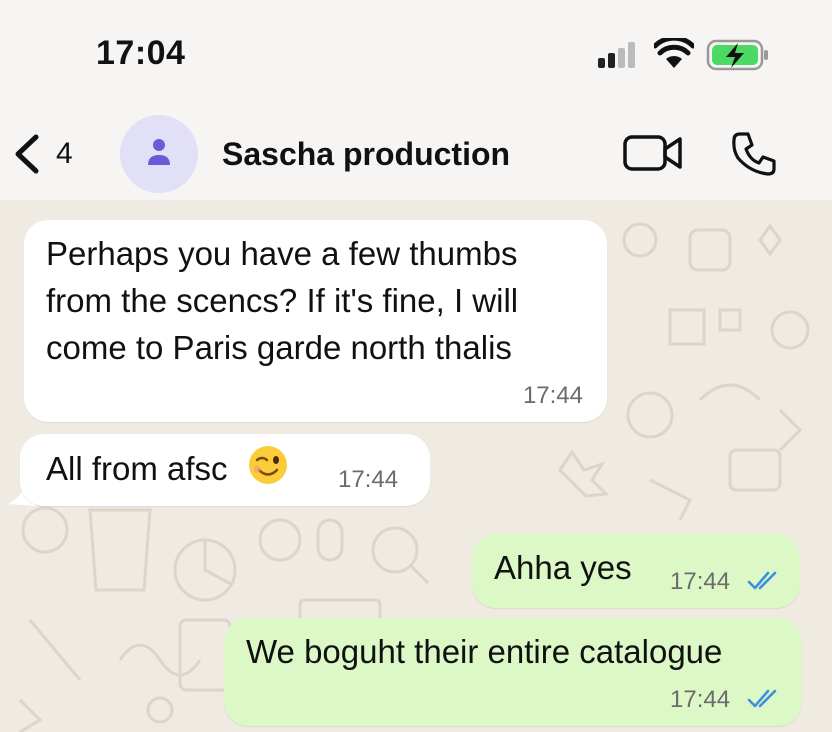 Image resolution: width=832 pixels, height=732 pixels. I want to click on person-icon, so click(159, 152).